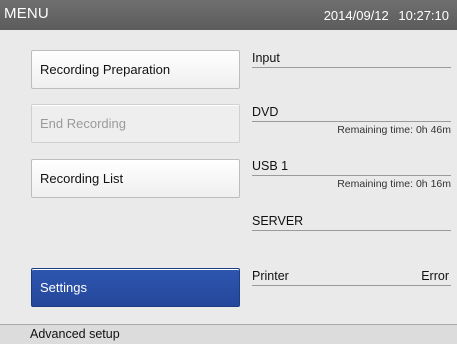  What do you see at coordinates (75, 334) in the screenshot?
I see `footer-hint-text: Advanced setup` at bounding box center [75, 334].